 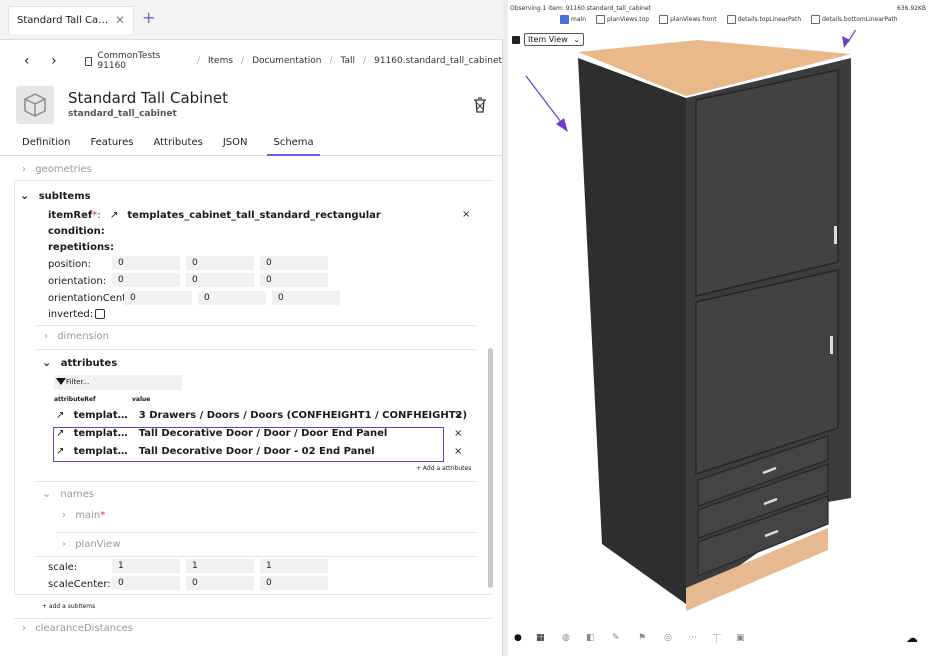 I want to click on scale-center-x: 0, so click(x=146, y=583).